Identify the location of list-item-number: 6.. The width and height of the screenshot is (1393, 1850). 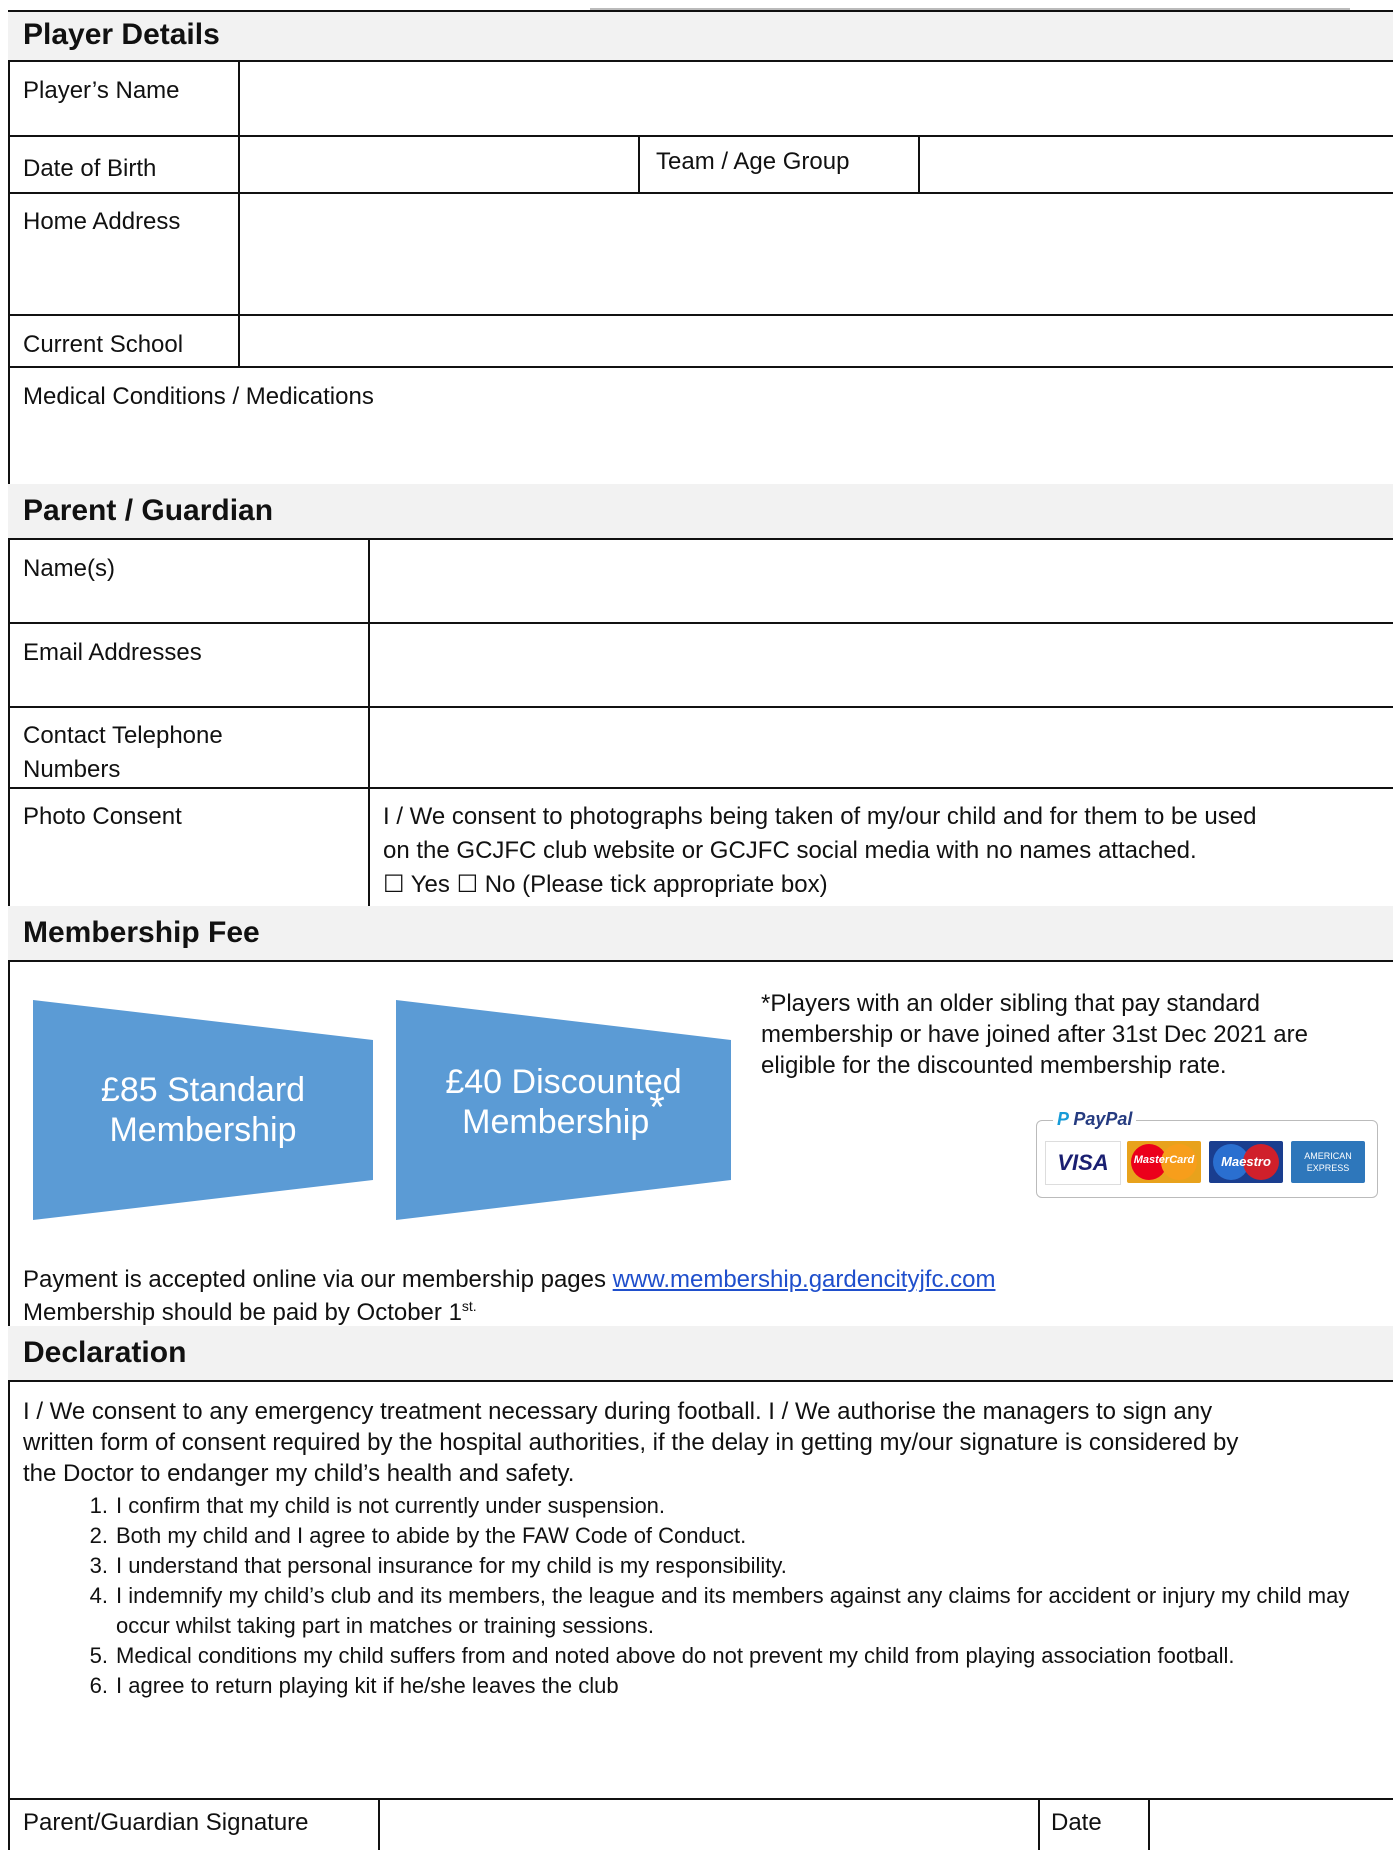
(98, 1685).